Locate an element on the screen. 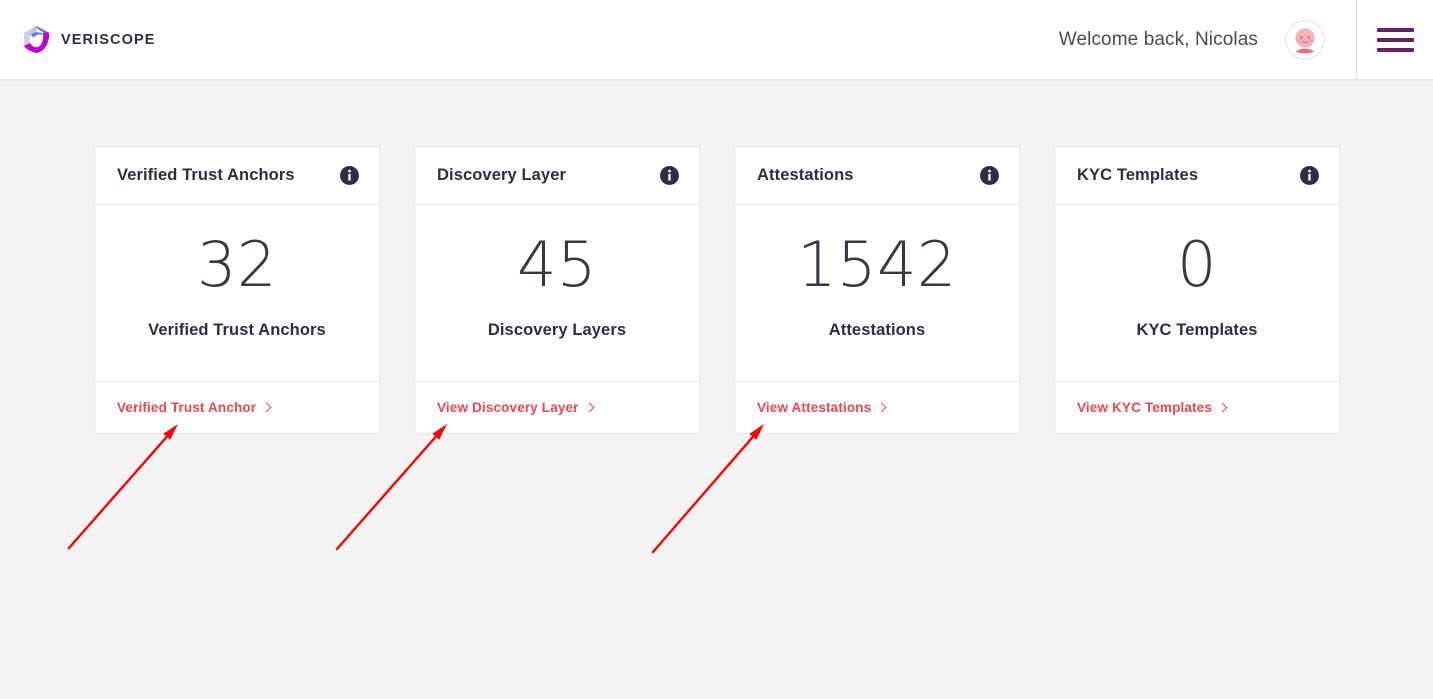 The height and width of the screenshot is (699, 1433). card-value: 1542 is located at coordinates (877, 264).